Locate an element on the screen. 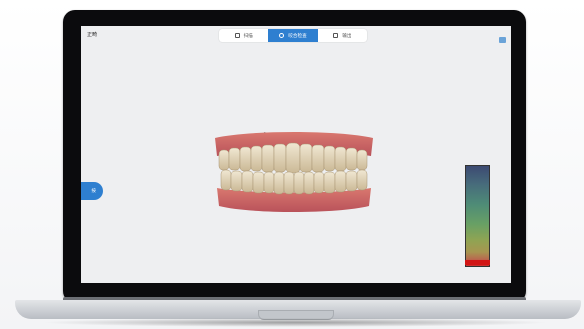  step-scan: 扫描 is located at coordinates (243, 35).